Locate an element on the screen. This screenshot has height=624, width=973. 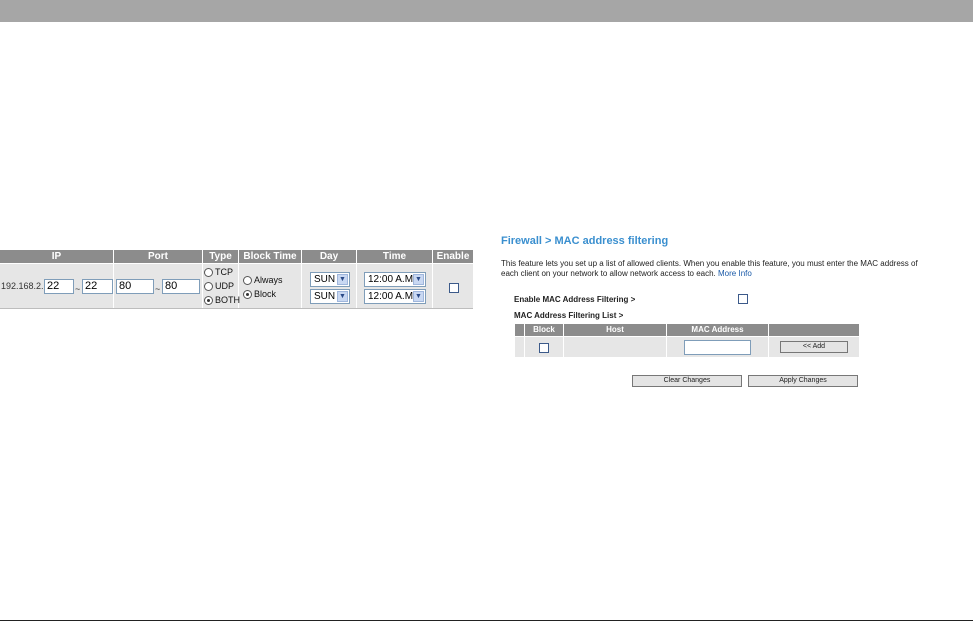
header-time: Time is located at coordinates (394, 256).